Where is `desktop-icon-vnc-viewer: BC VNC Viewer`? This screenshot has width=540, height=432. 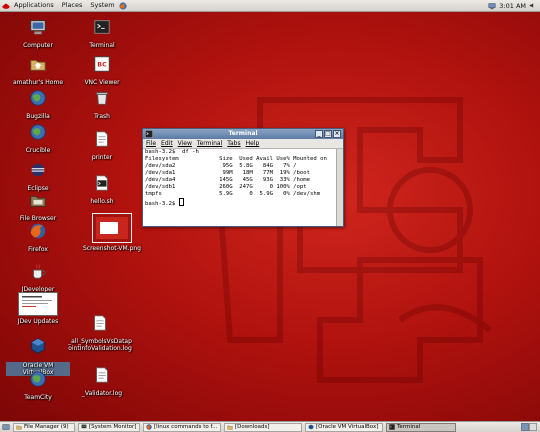 desktop-icon-vnc-viewer: BC VNC Viewer is located at coordinates (102, 70).